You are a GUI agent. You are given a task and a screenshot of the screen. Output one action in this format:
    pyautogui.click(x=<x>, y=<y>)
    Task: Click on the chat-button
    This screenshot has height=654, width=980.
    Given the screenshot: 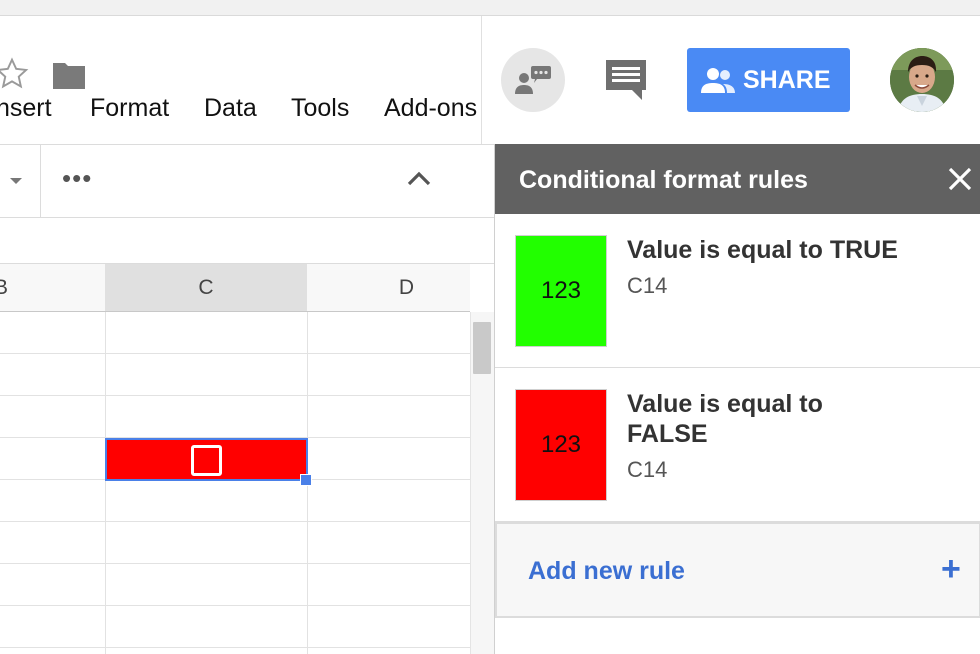 What is the action you would take?
    pyautogui.click(x=533, y=80)
    